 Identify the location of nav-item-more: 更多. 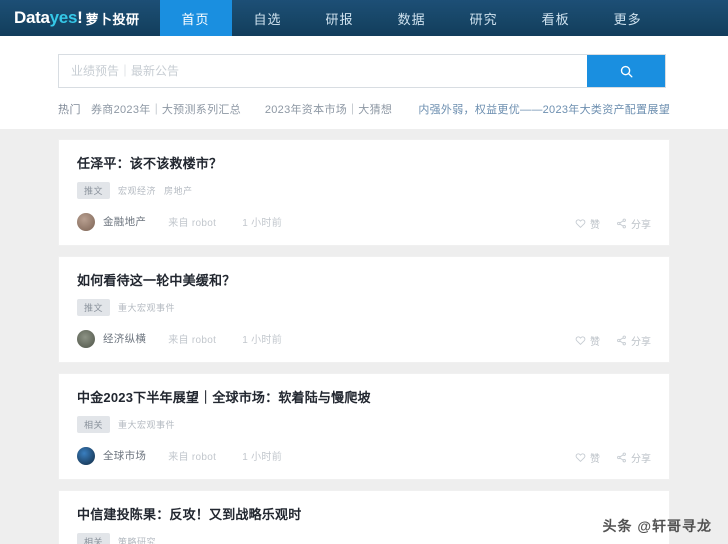
(628, 18).